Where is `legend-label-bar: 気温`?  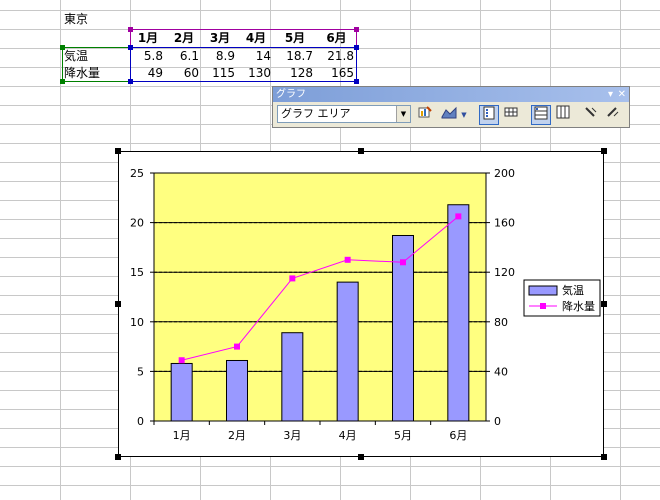
legend-label-bar: 気温 is located at coordinates (573, 290).